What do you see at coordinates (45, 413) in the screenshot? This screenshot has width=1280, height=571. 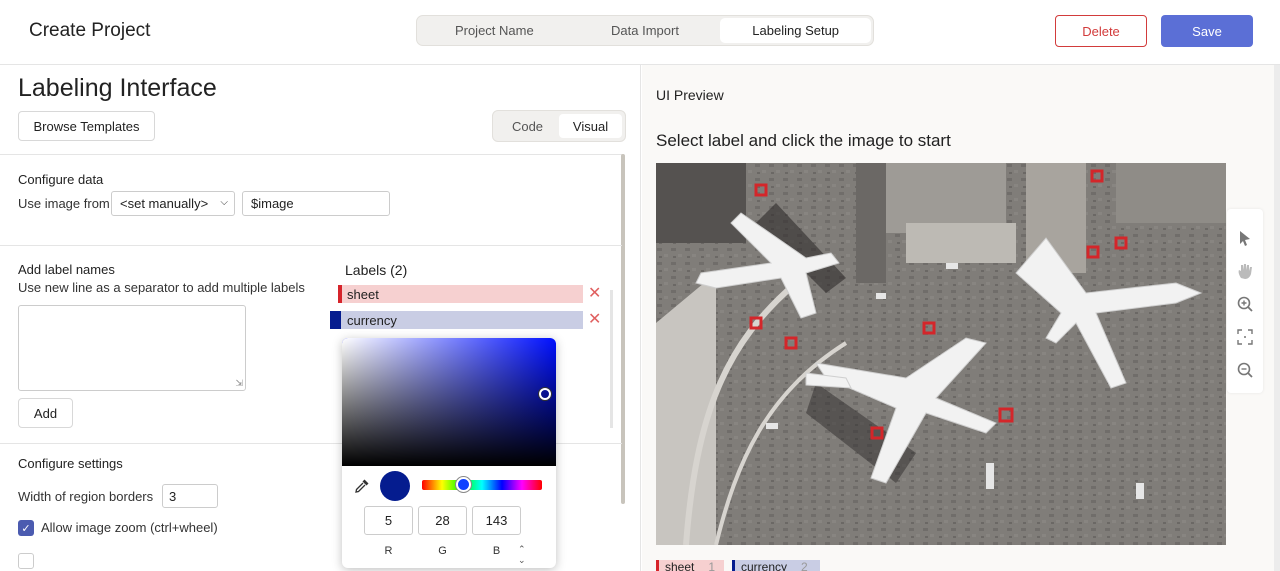 I see `add-labels-button: Add` at bounding box center [45, 413].